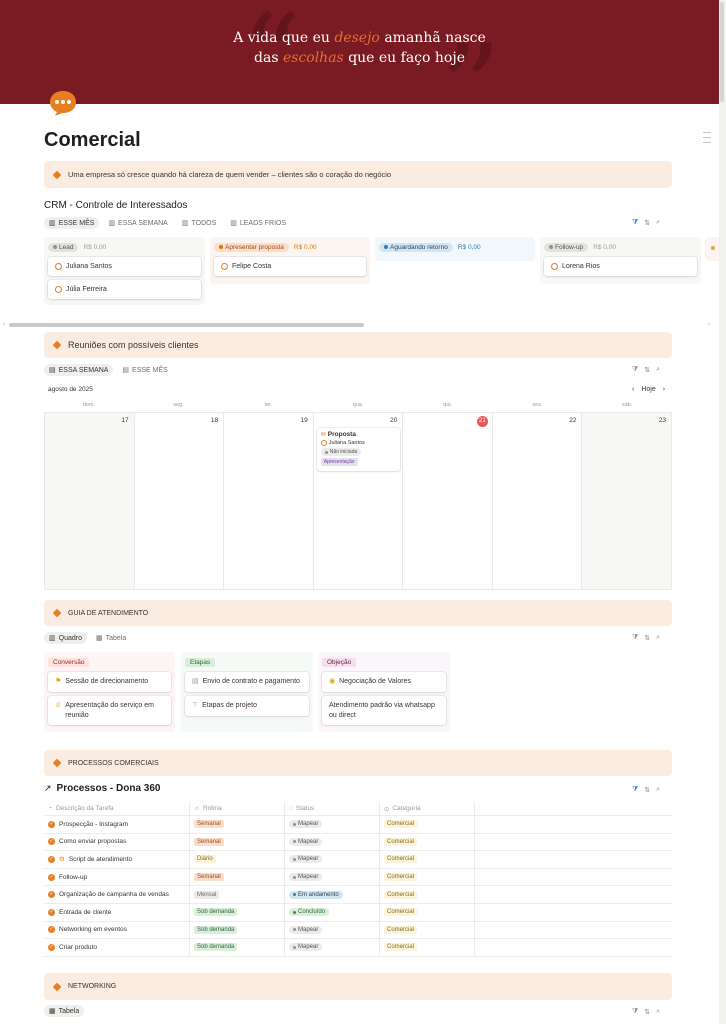  What do you see at coordinates (115, 205) in the screenshot?
I see `crm-title: CRM - Controle de Interessados` at bounding box center [115, 205].